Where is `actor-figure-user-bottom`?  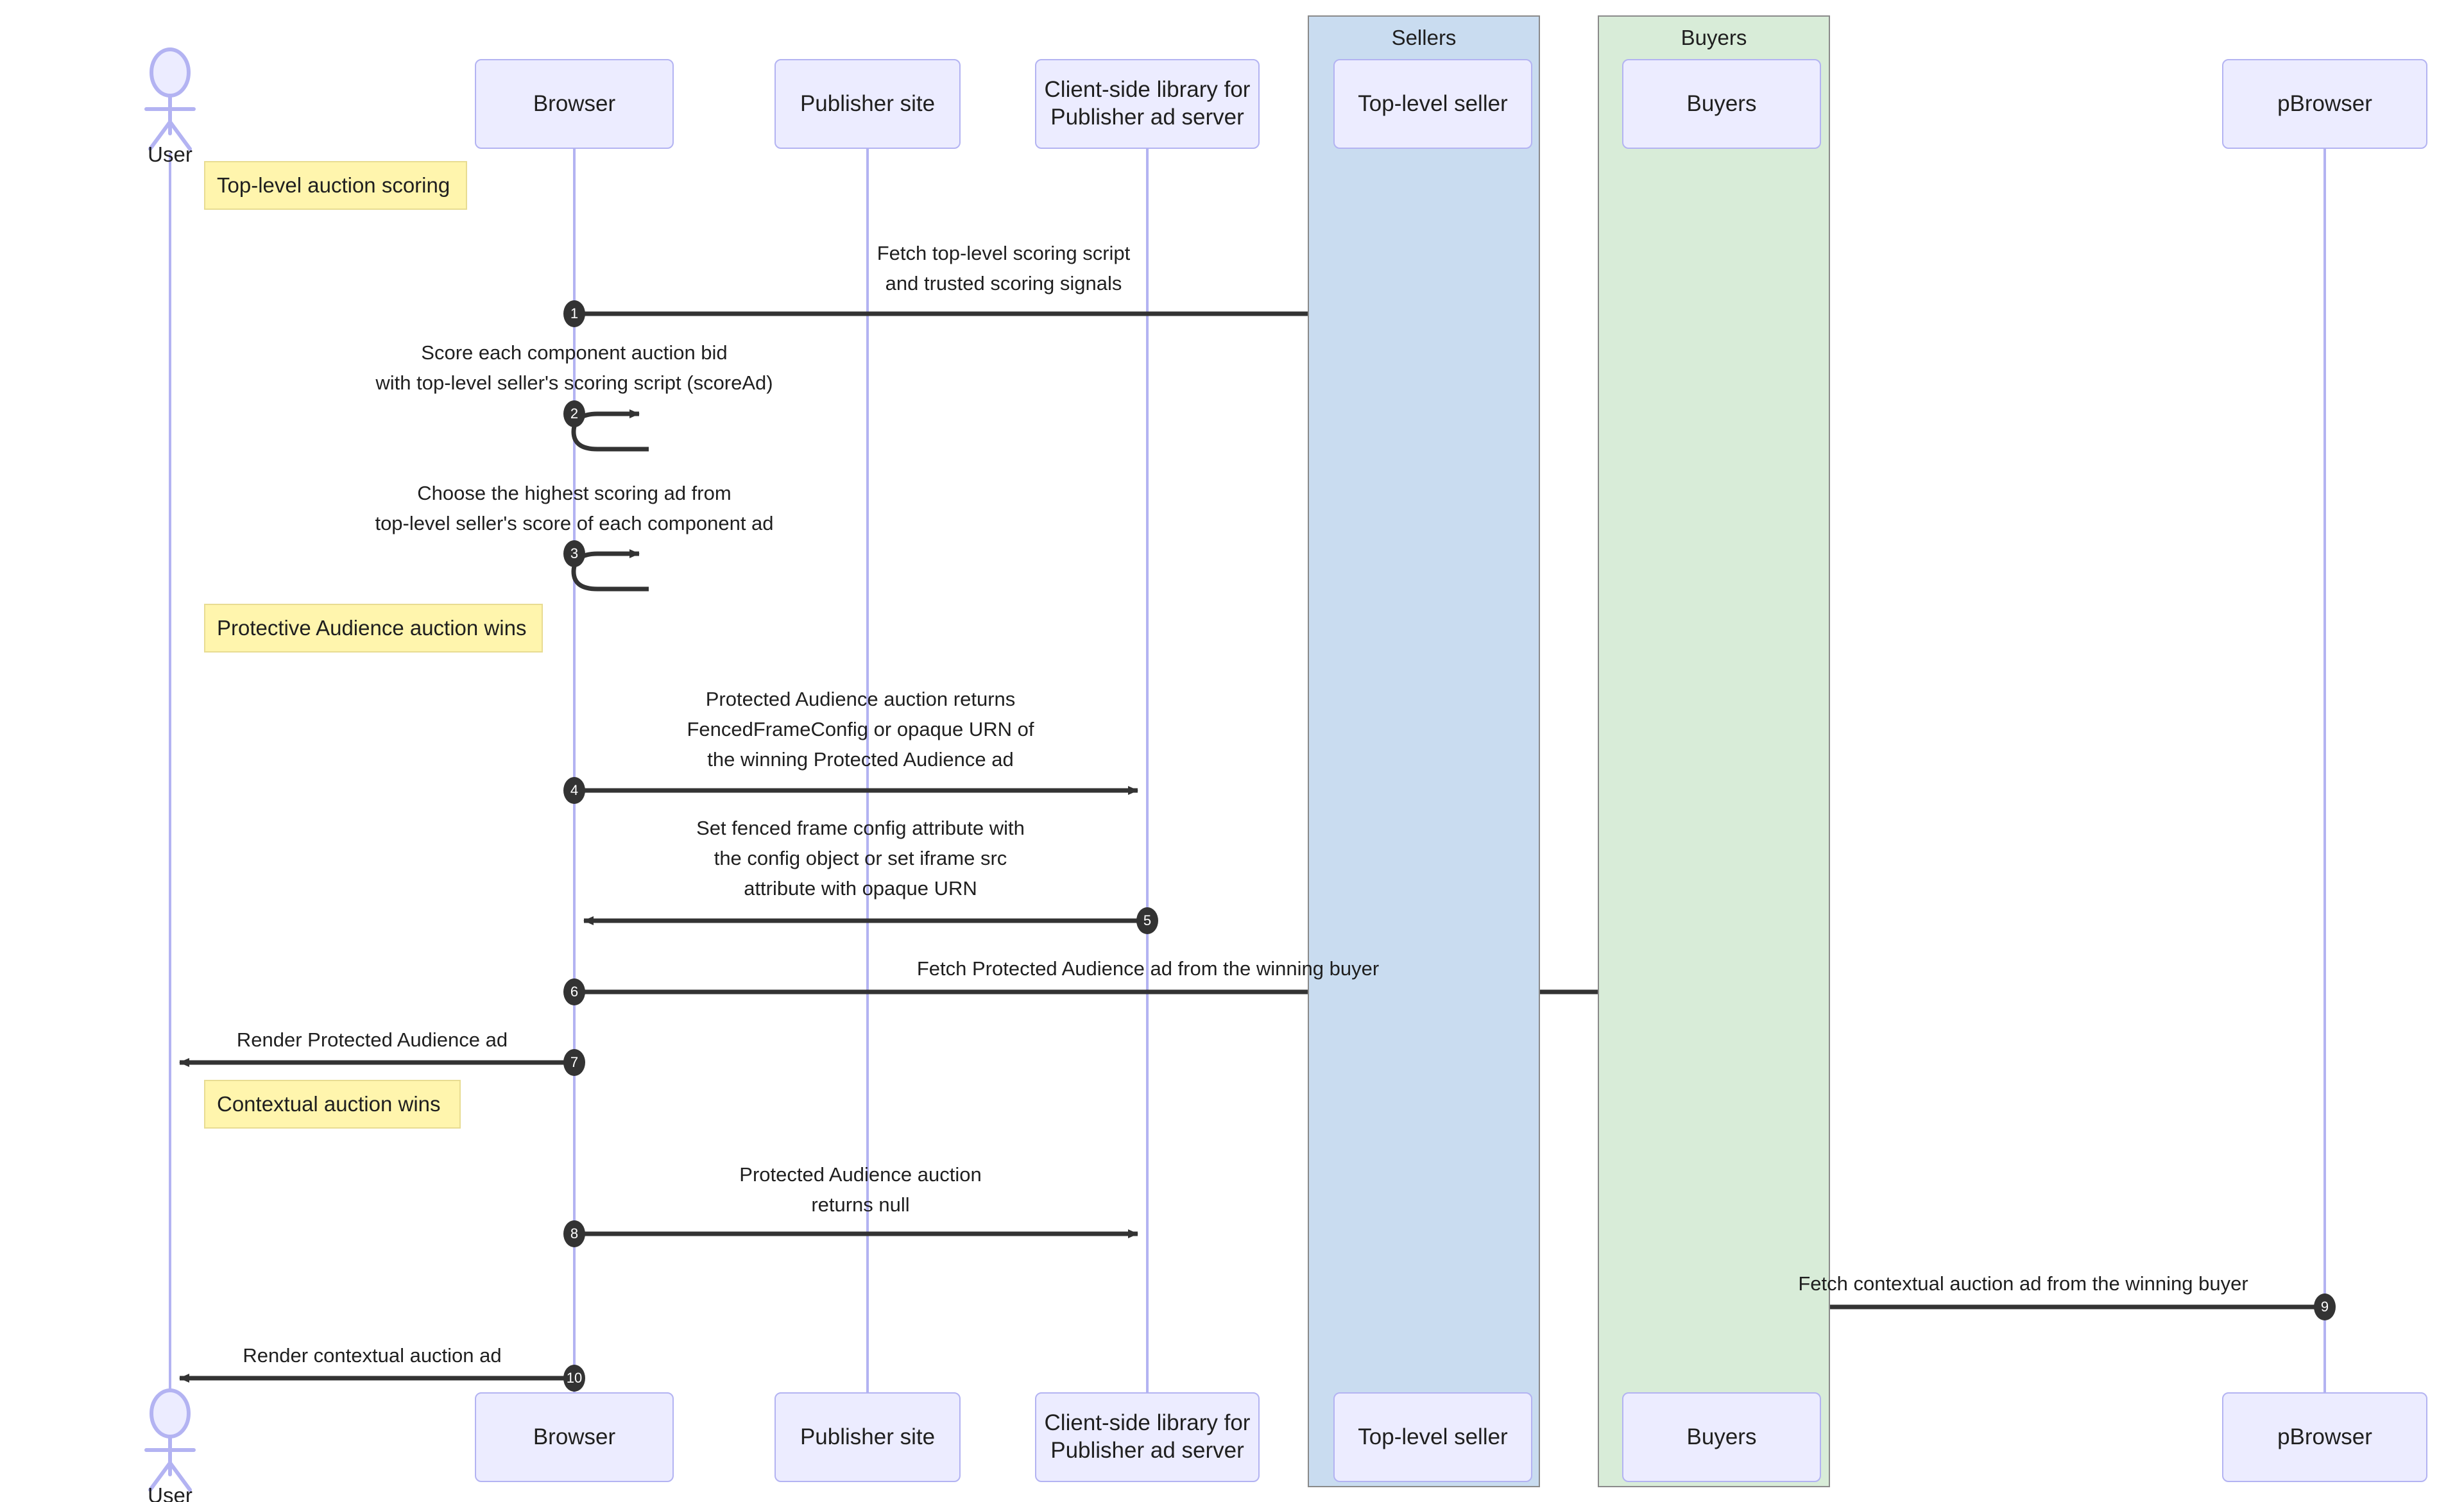
actor-figure-user-bottom is located at coordinates (170, 1440).